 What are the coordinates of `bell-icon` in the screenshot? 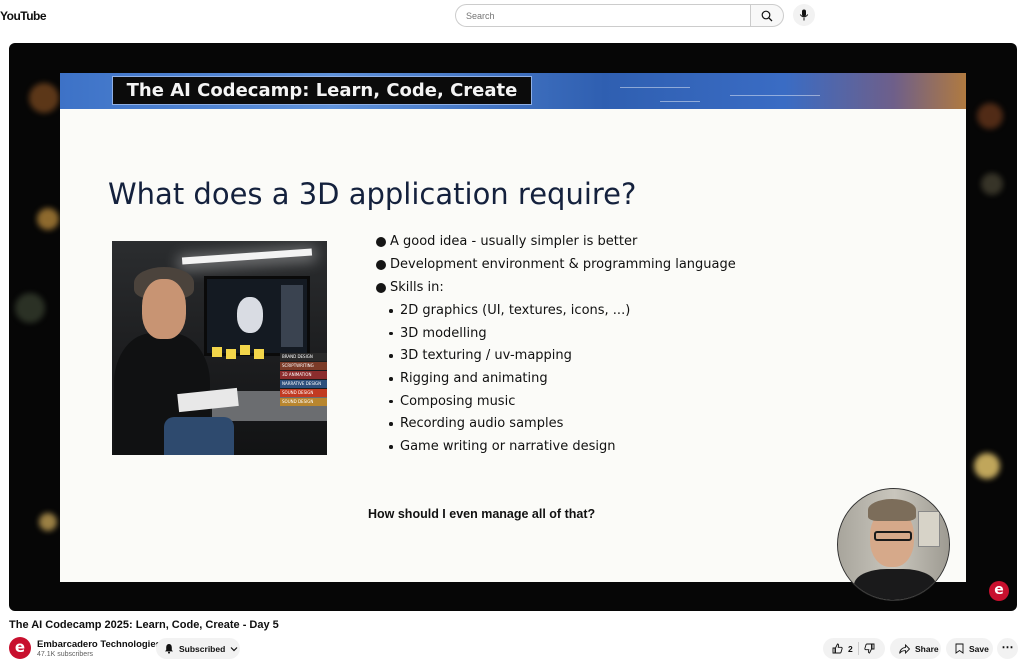 It's located at (169, 648).